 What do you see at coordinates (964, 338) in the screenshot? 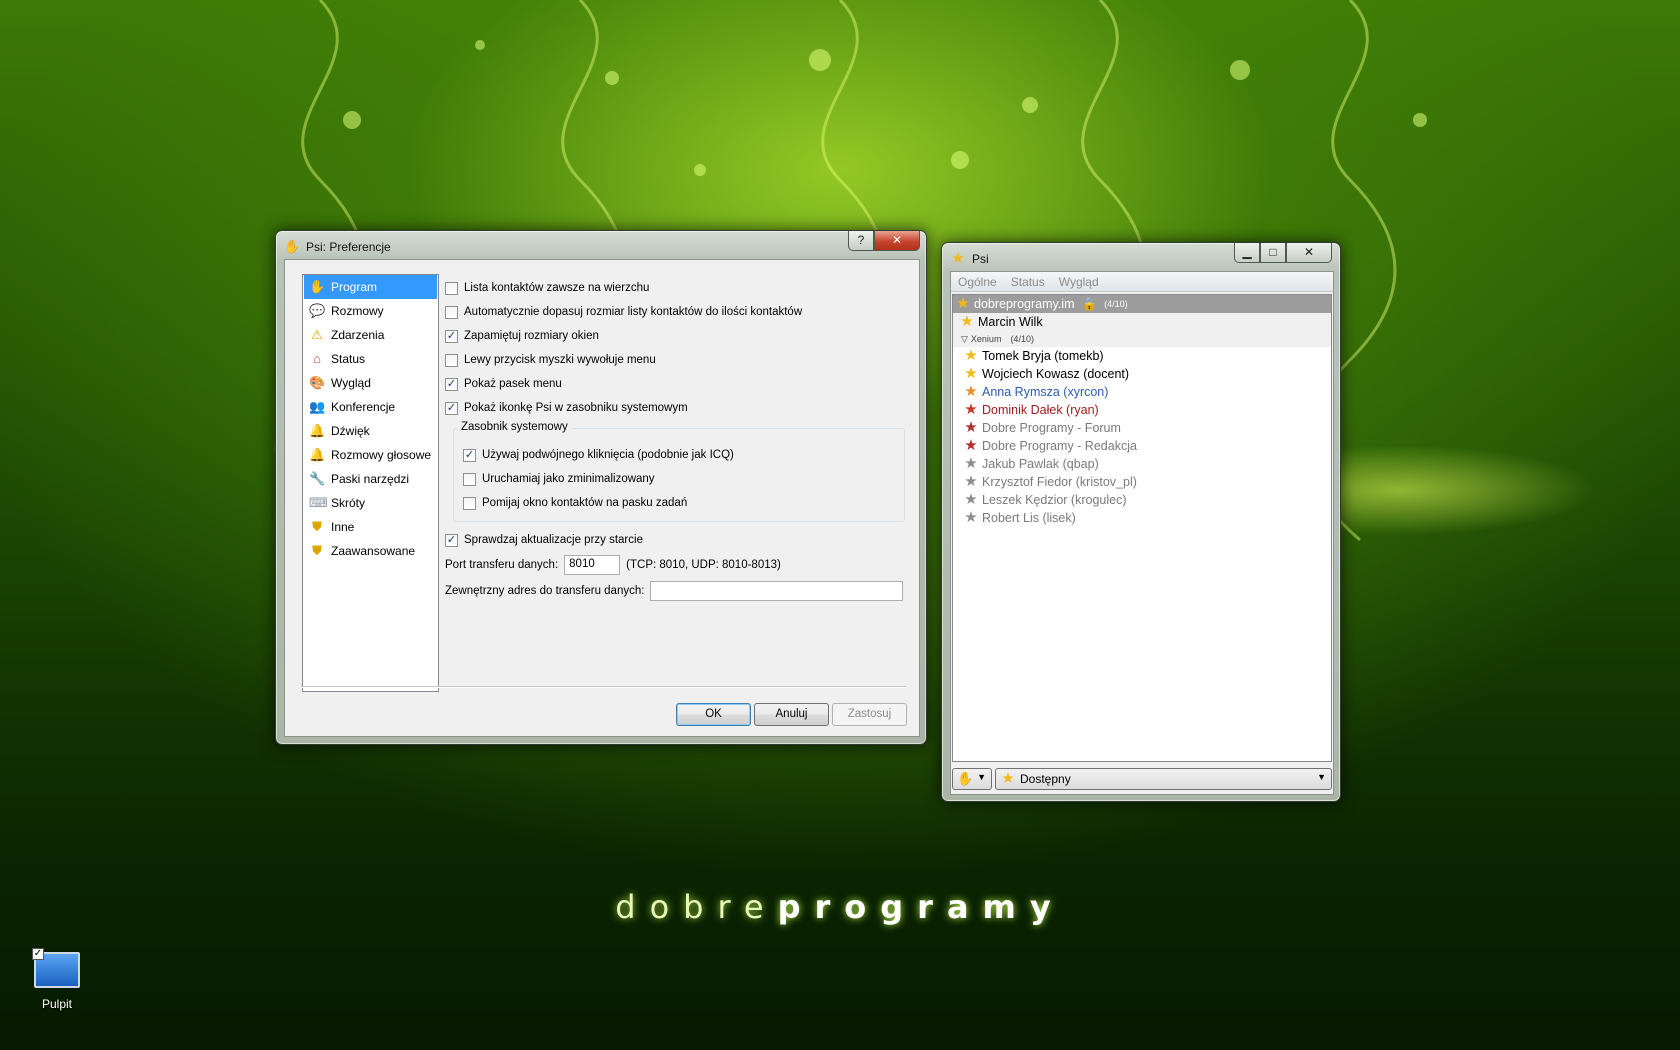
I see `group-expand-icon: ▽` at bounding box center [964, 338].